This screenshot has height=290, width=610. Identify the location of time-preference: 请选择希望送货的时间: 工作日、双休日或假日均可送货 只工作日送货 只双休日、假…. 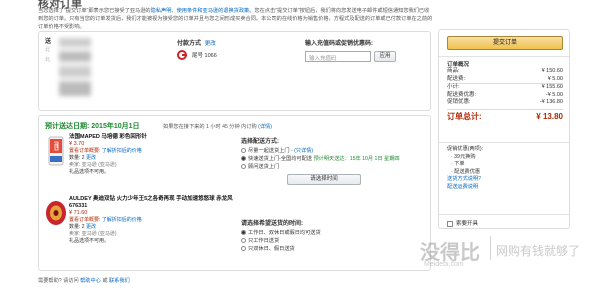
(335, 235).